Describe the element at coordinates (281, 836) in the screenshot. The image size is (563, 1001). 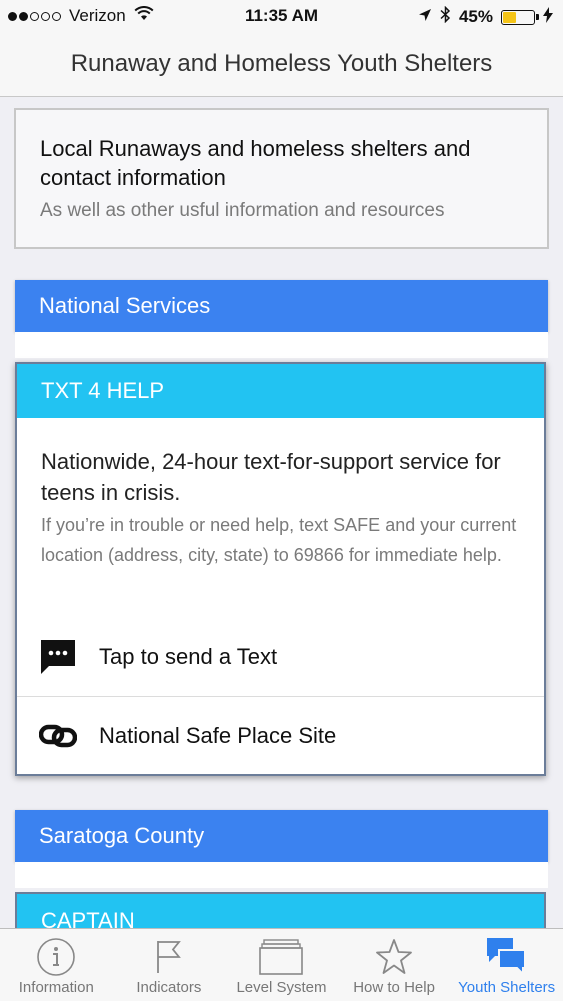
I see `section-header-saratoga-county: Saratoga County` at that location.